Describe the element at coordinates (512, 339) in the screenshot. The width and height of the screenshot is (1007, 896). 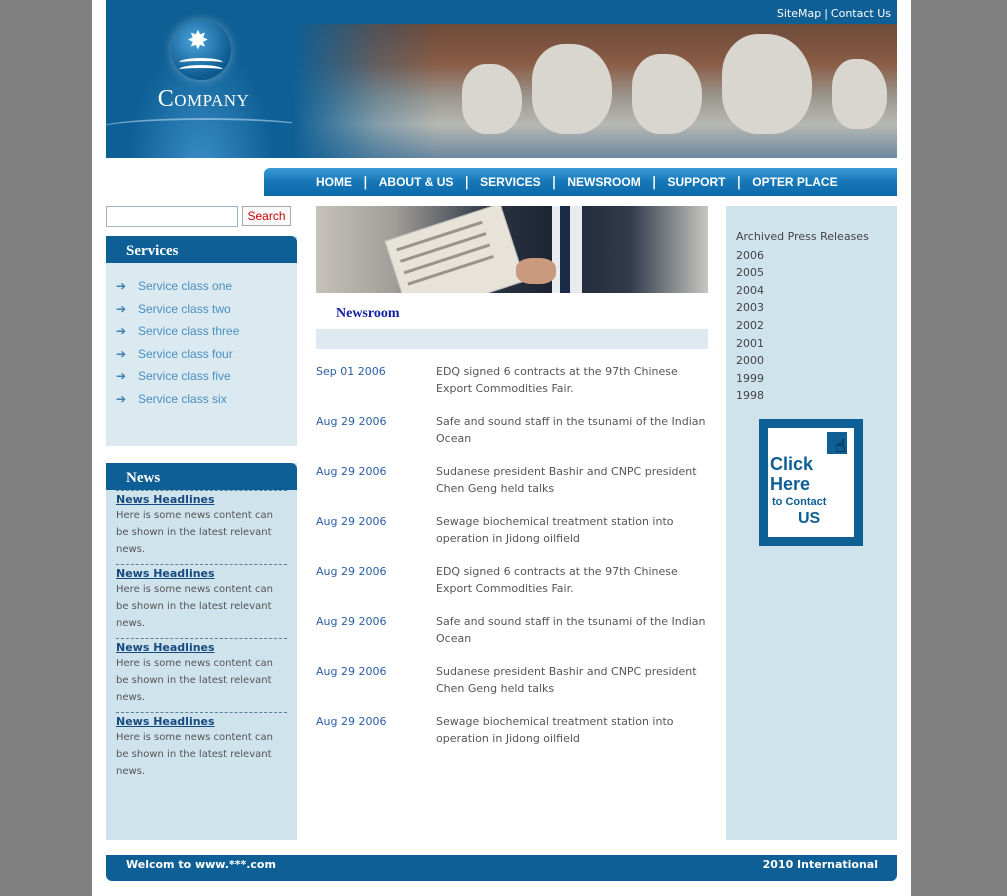
I see `newsroom-bar` at that location.